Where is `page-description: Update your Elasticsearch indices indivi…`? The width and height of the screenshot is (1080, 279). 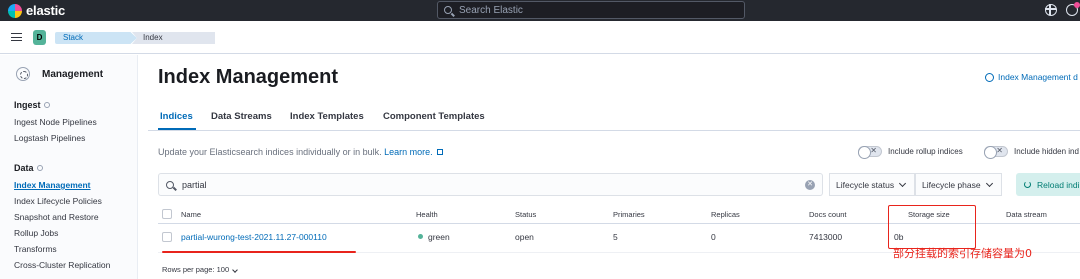 page-description: Update your Elasticsearch indices indivi… is located at coordinates (300, 152).